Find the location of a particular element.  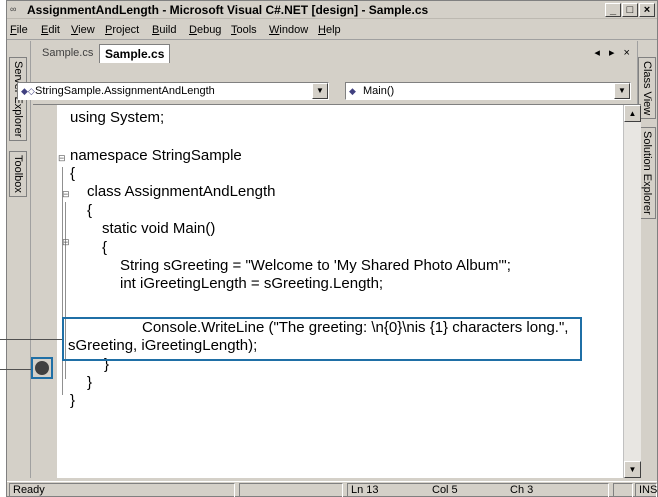

menu-project-mnemonic: P is located at coordinates (109, 30).